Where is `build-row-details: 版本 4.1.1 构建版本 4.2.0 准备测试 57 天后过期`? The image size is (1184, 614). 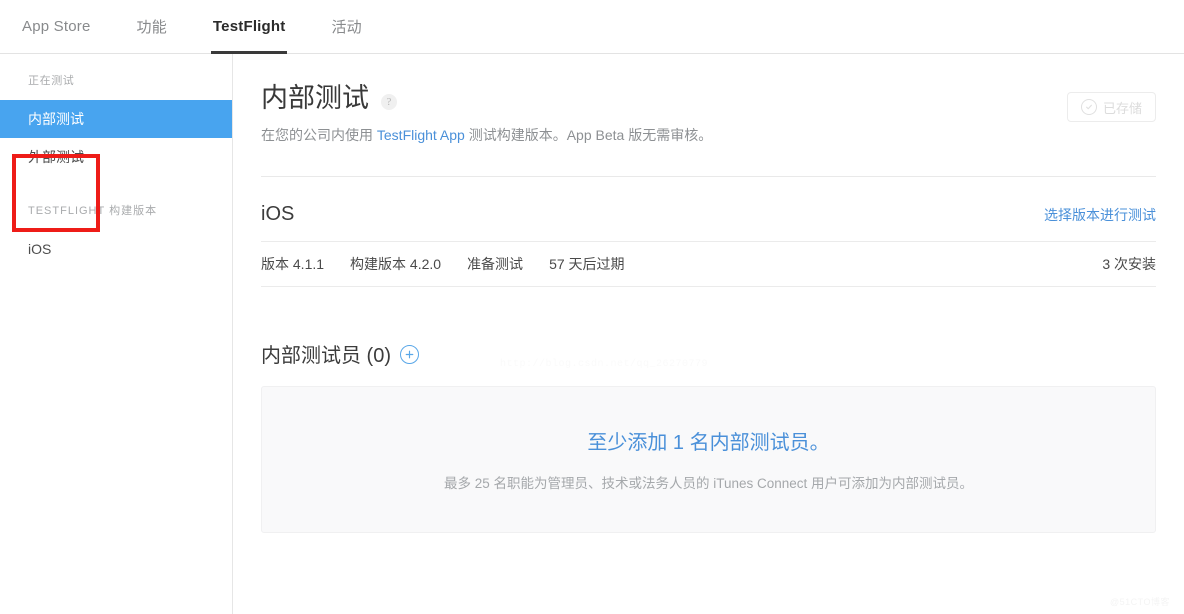
build-row-details: 版本 4.1.1 构建版本 4.2.0 准备测试 57 天后过期 is located at coordinates (456, 264).